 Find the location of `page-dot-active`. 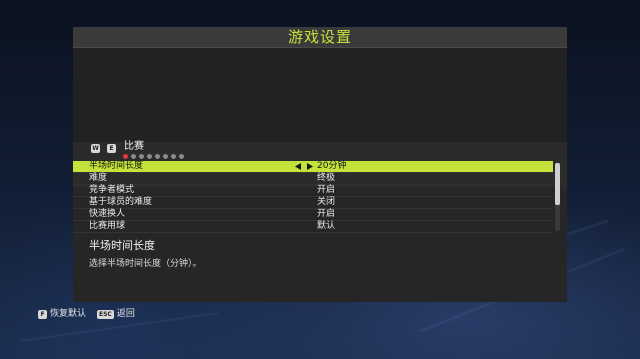

page-dot-active is located at coordinates (125, 156).